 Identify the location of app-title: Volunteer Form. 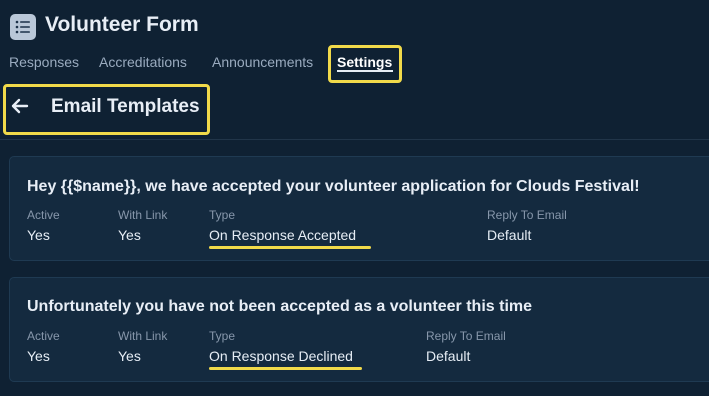
(122, 24).